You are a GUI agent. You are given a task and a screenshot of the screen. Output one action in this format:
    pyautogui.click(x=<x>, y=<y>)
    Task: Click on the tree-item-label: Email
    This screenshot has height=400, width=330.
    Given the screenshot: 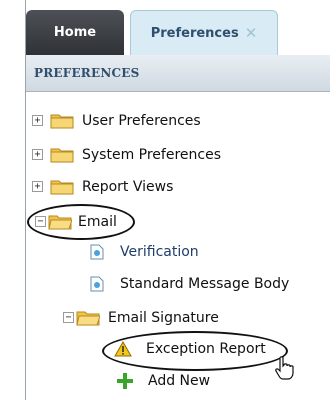 What is the action you would take?
    pyautogui.click(x=97, y=221)
    